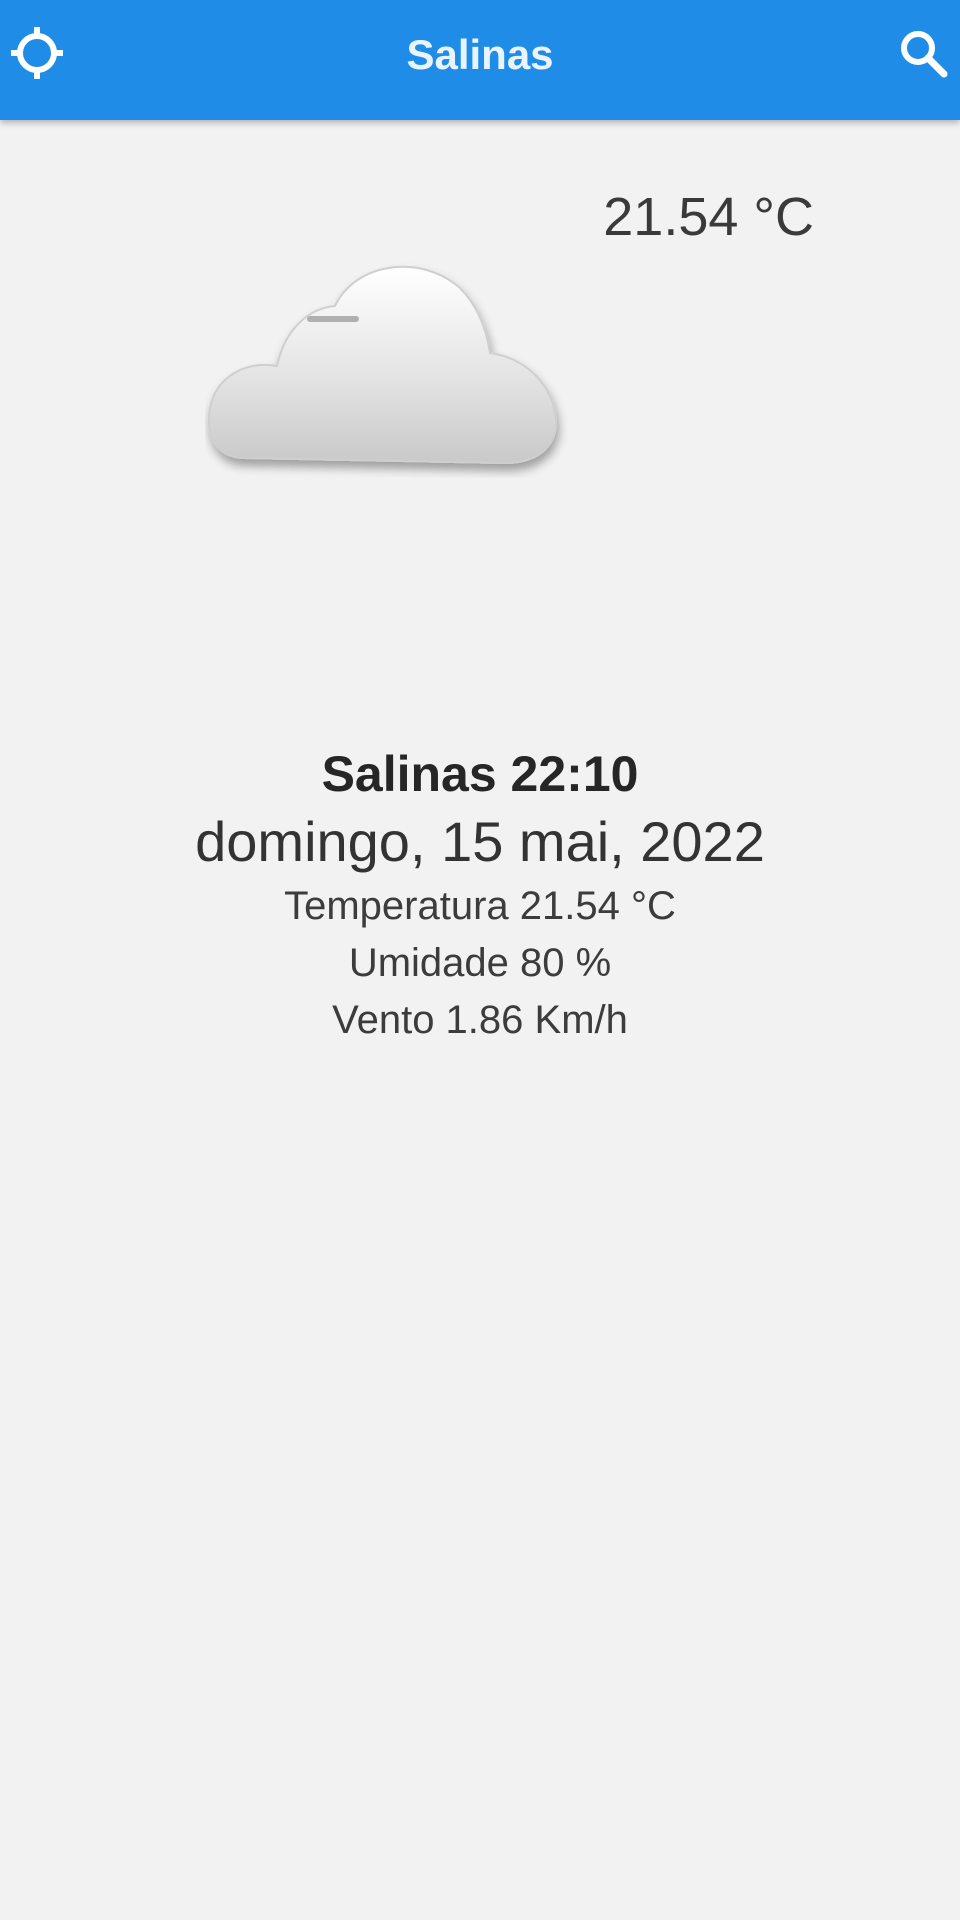  I want to click on humidity-detail: Umidade 80 %, so click(480, 963).